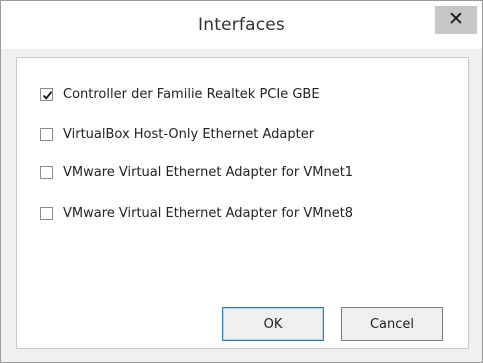 The width and height of the screenshot is (483, 363). I want to click on checkbox-realtek, so click(46, 94).